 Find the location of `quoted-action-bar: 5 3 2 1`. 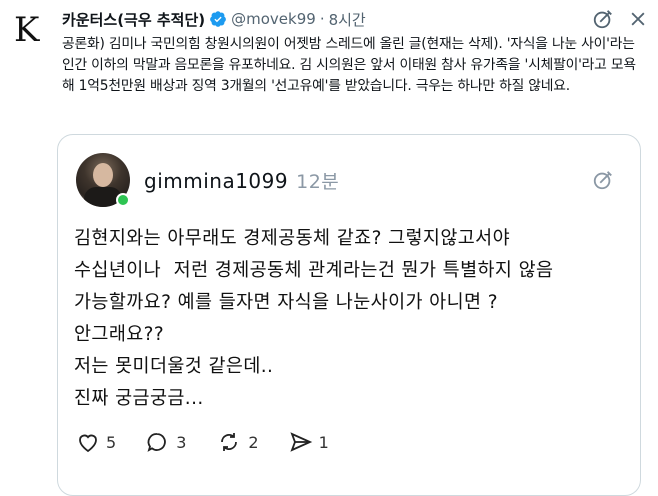

quoted-action-bar: 5 3 2 1 is located at coordinates (217, 442).